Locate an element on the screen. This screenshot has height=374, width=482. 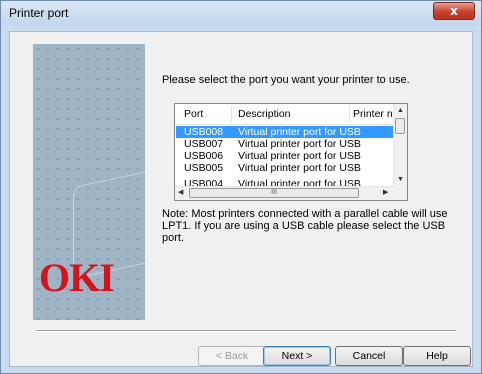
scroll-down-icon: ▼ is located at coordinates (400, 179).